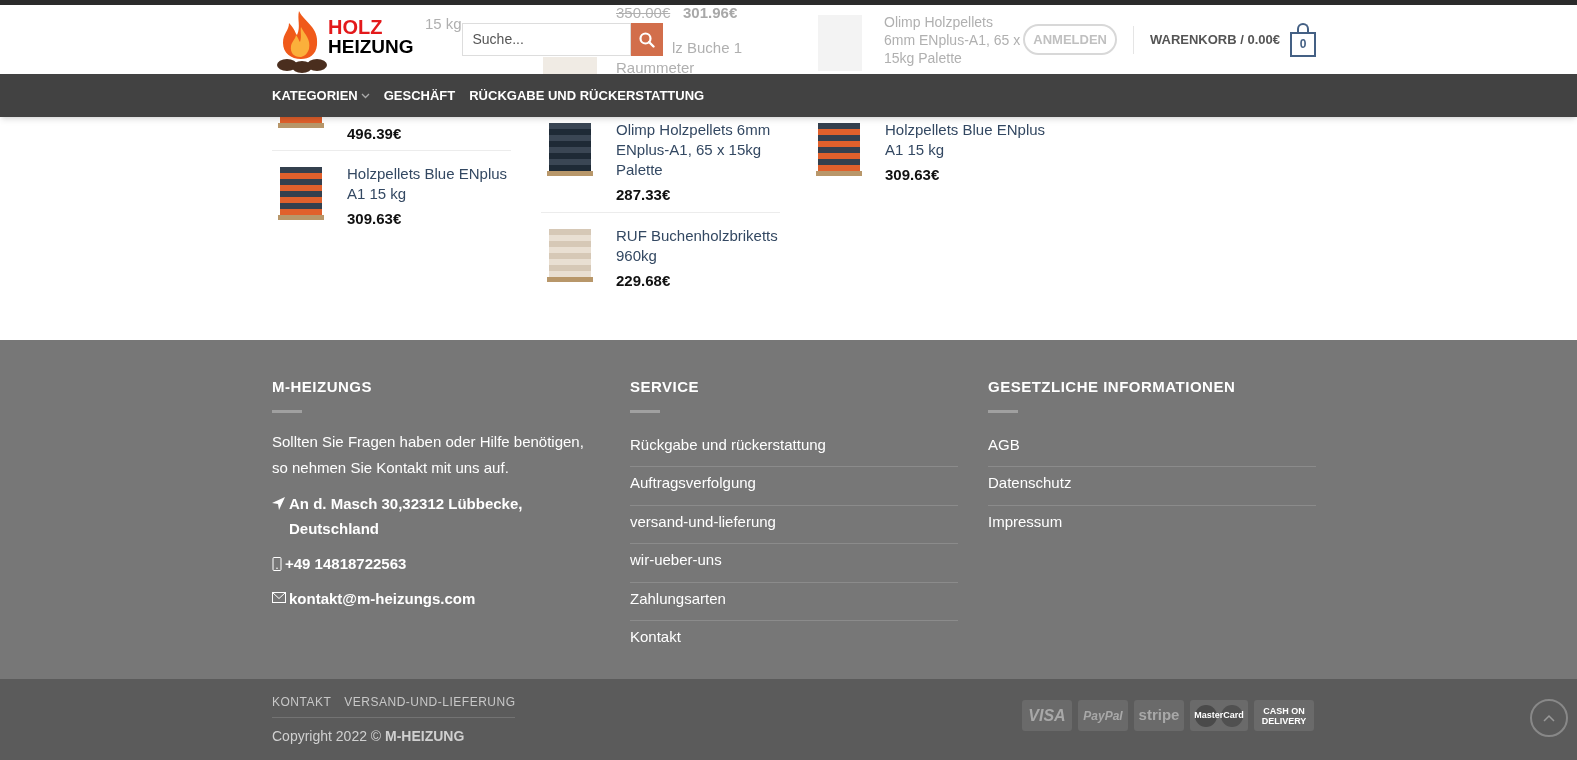 Image resolution: width=1577 pixels, height=760 pixels. Describe the element at coordinates (430, 702) in the screenshot. I see `footer-link: VERSAND-UND-LIEFERUNG` at that location.